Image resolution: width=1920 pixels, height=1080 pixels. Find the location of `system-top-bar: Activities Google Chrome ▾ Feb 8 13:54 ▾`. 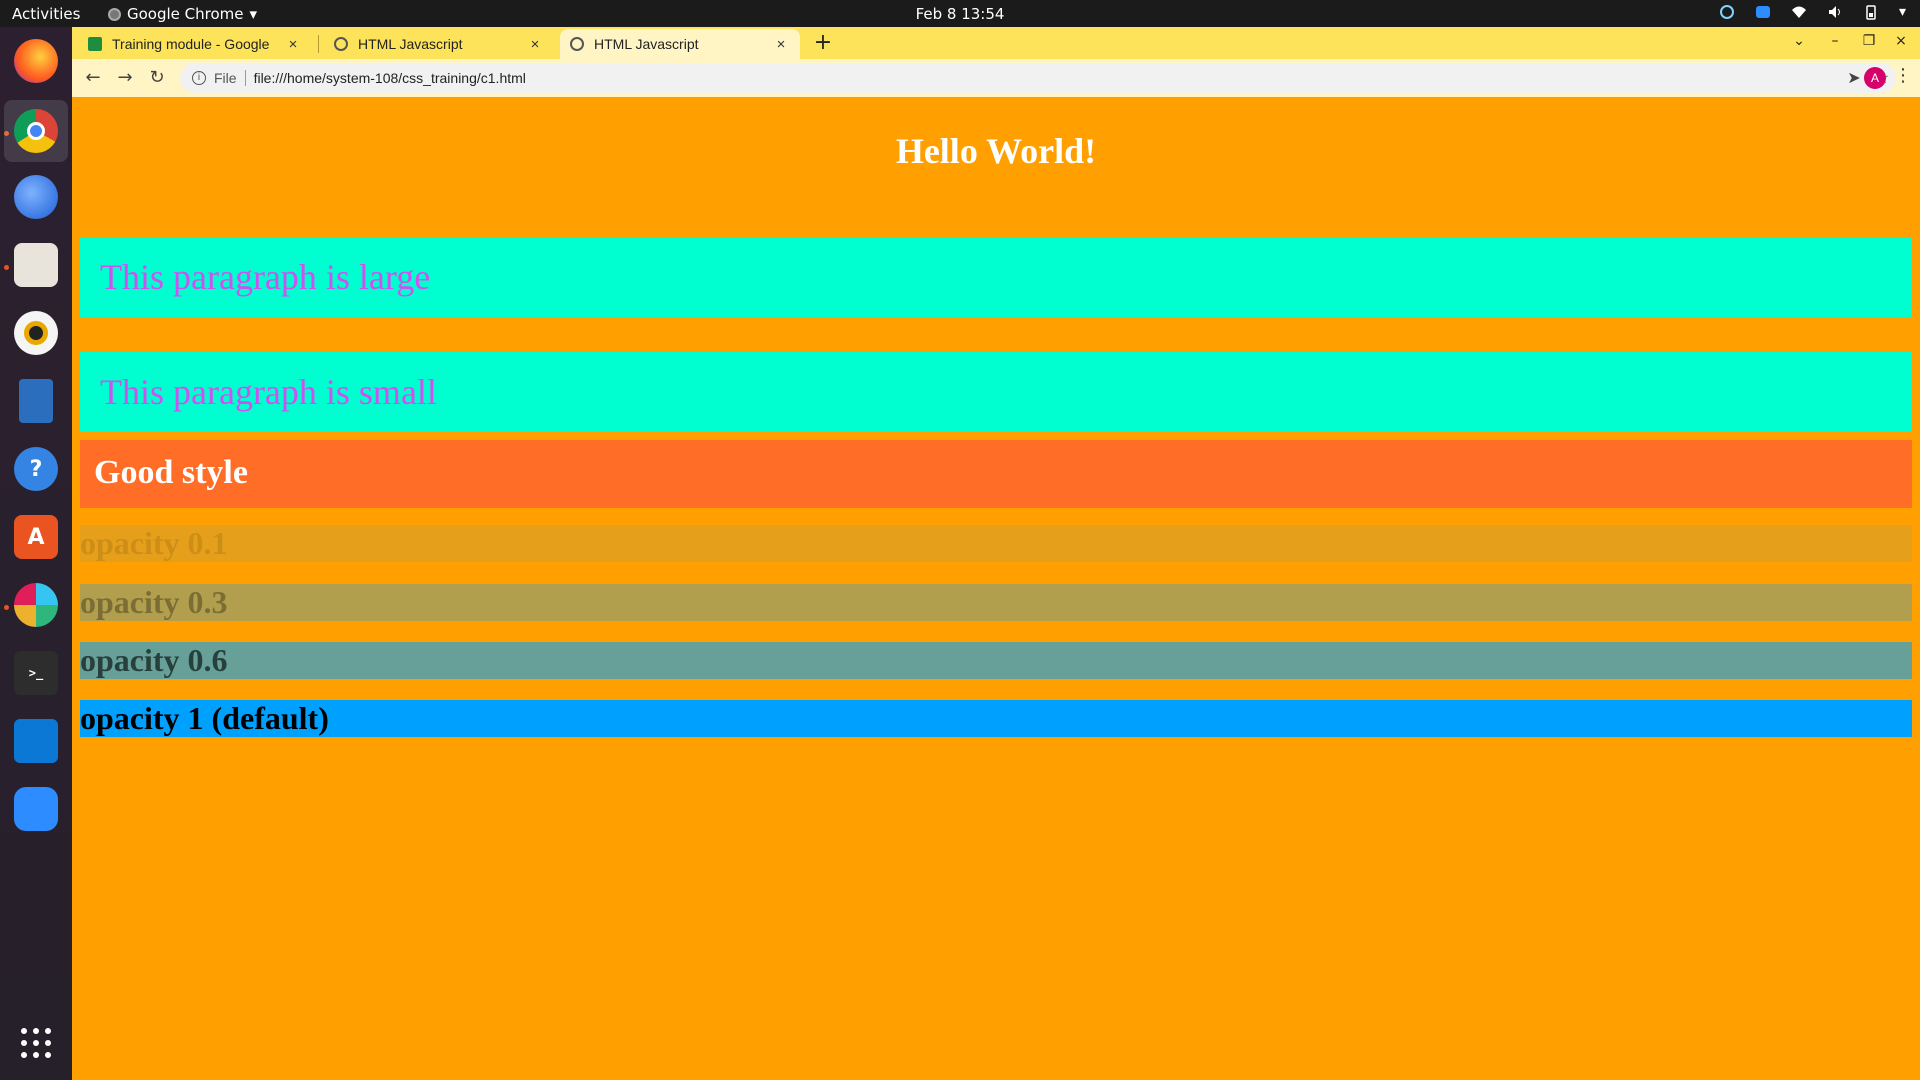

system-top-bar: Activities Google Chrome ▾ Feb 8 13:54 ▾ is located at coordinates (960, 13).